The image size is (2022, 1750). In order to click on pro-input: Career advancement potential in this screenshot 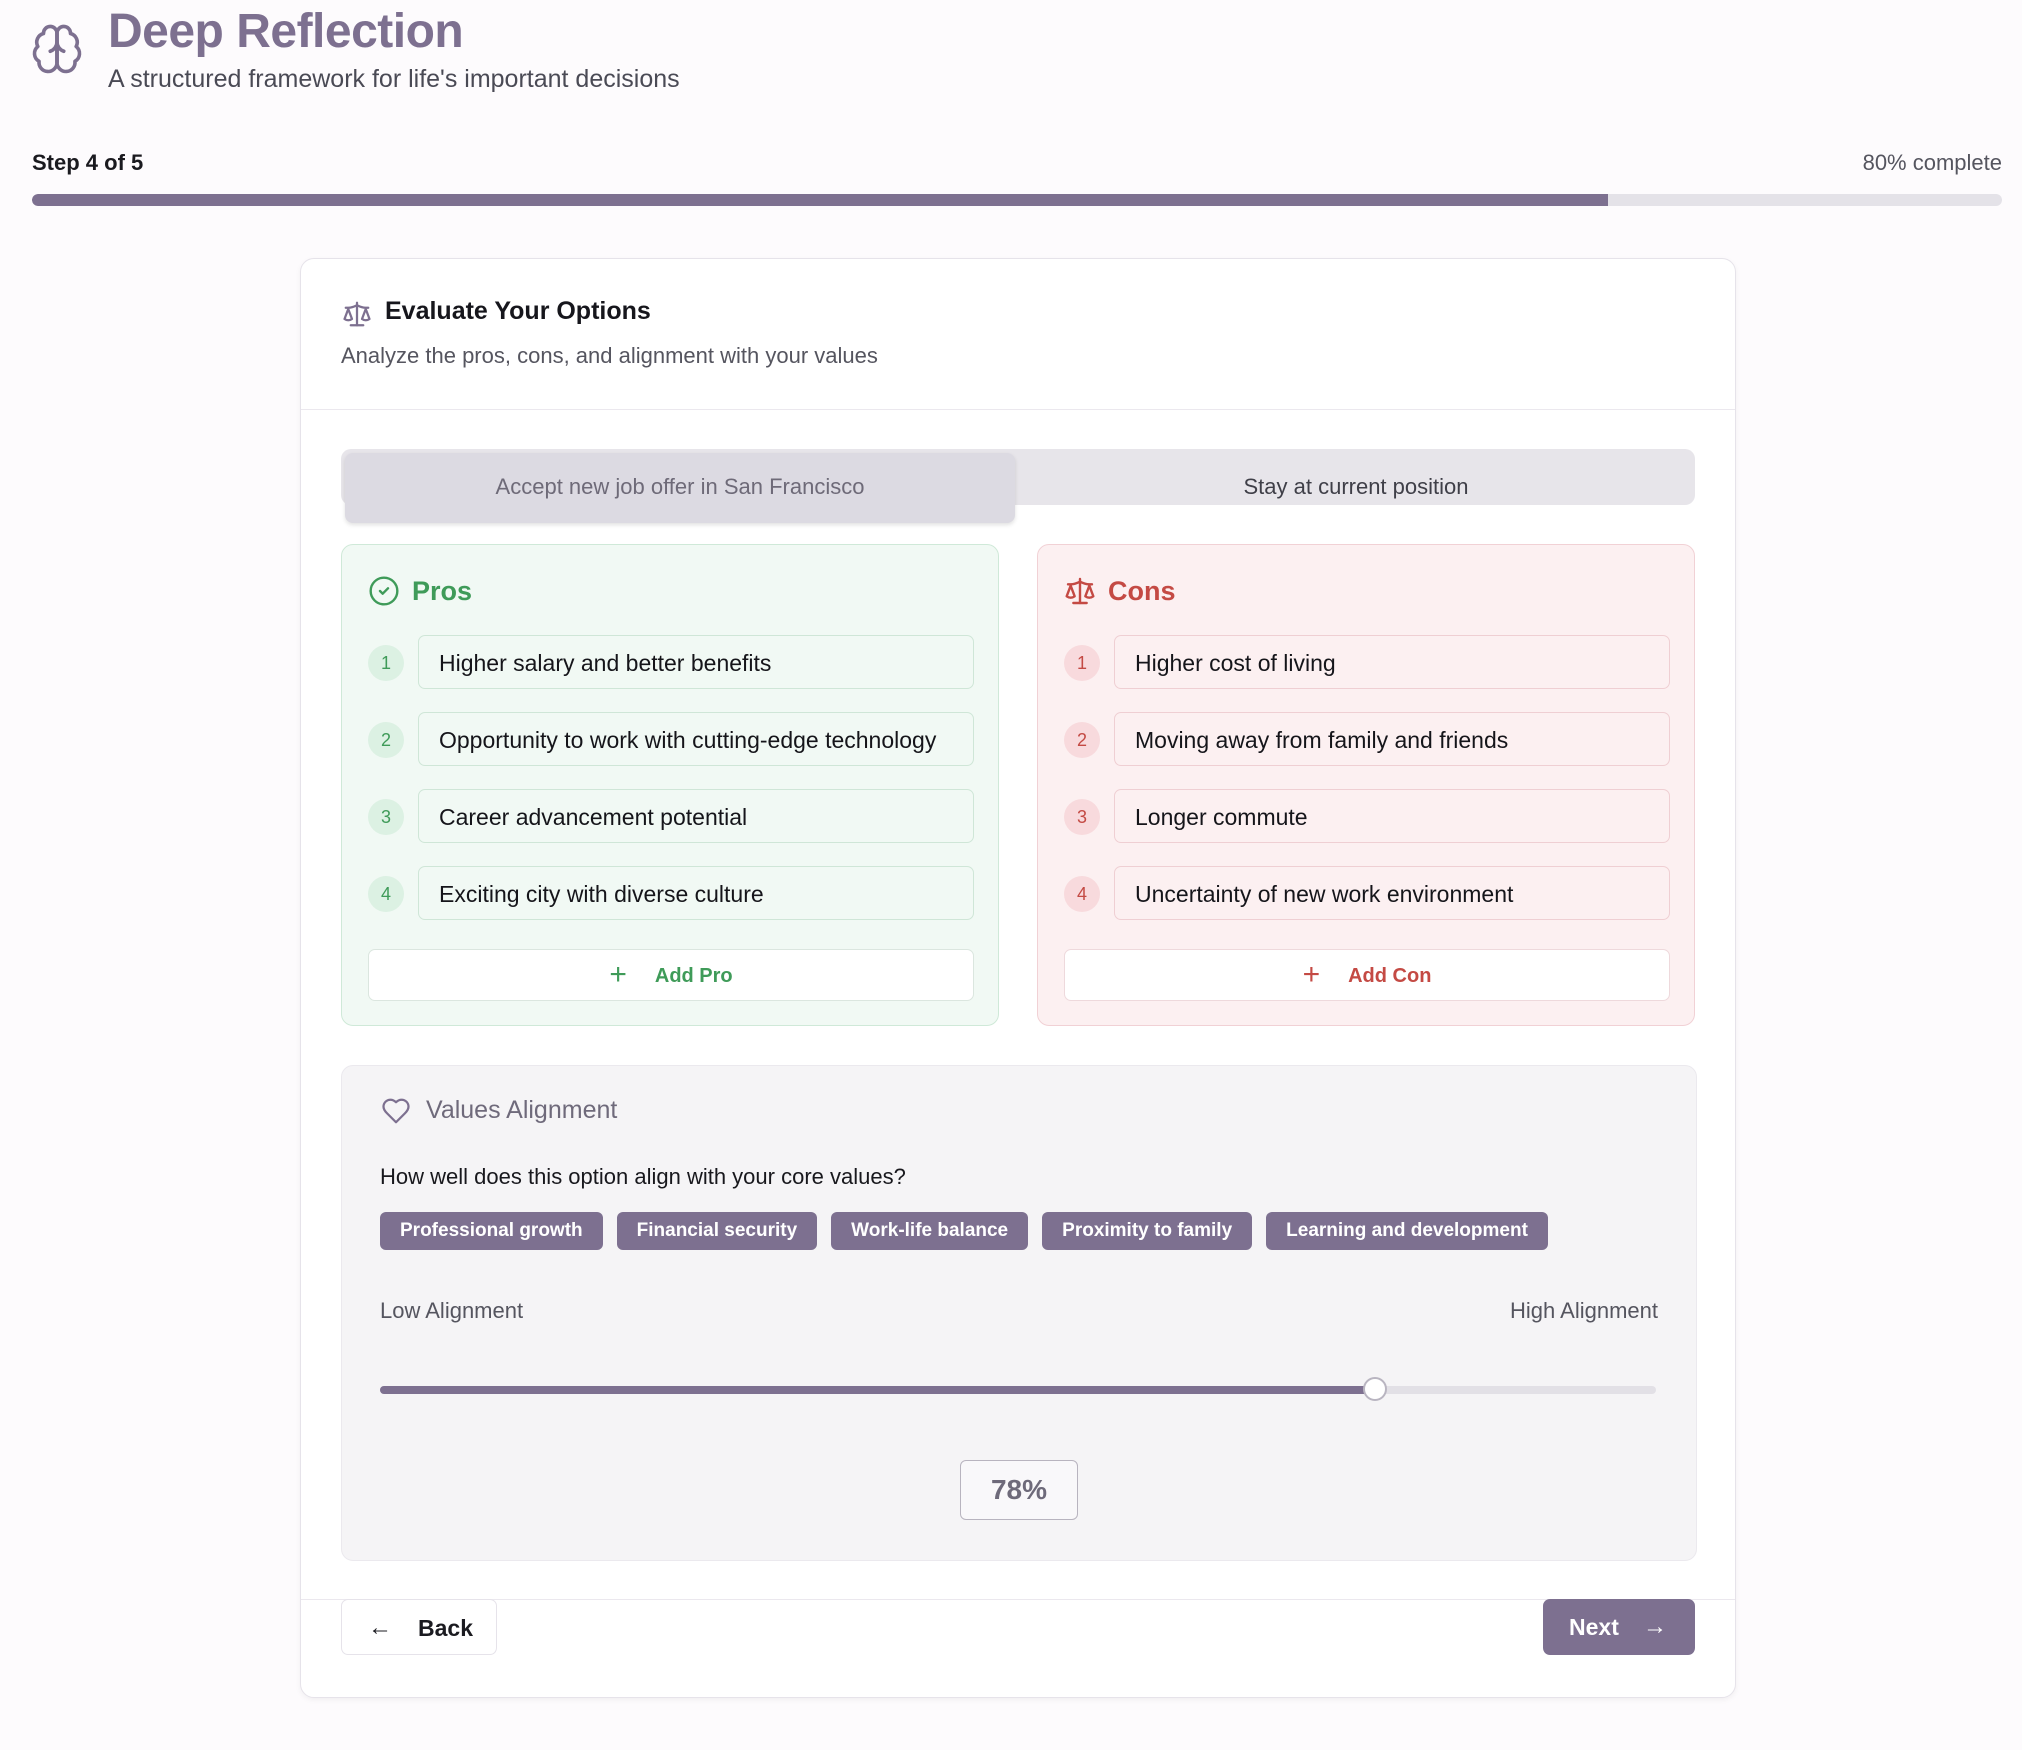, I will do `click(696, 816)`.